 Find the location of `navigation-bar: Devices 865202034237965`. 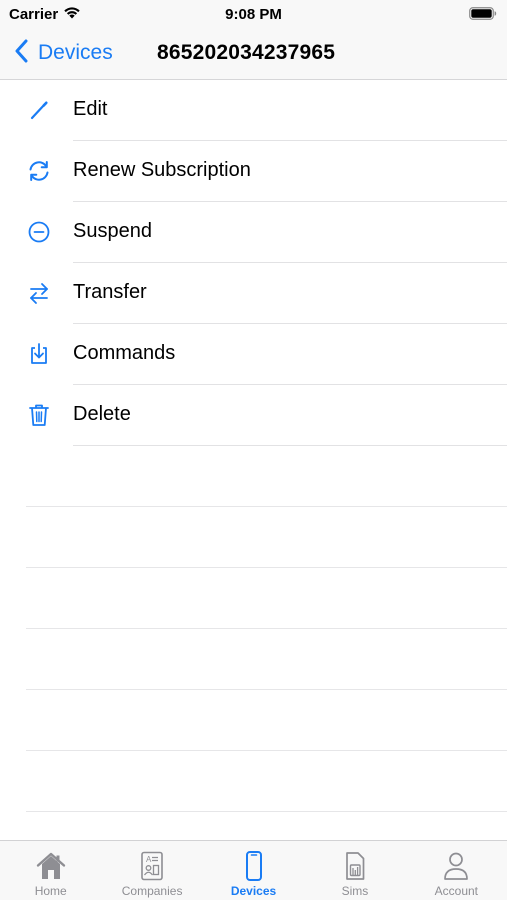

navigation-bar: Devices 865202034237965 is located at coordinates (253, 54).